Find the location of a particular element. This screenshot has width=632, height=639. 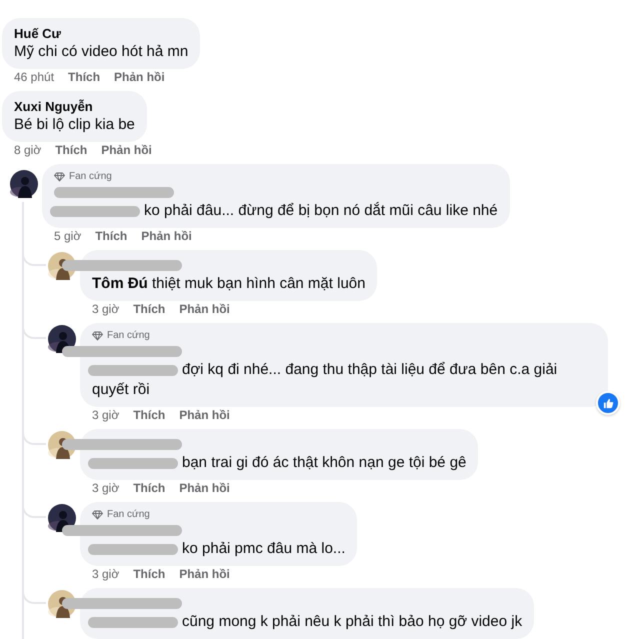

comment-text: bạn trai gi đó ác thật khôn nạn ge tội bé gê is located at coordinates (324, 462).